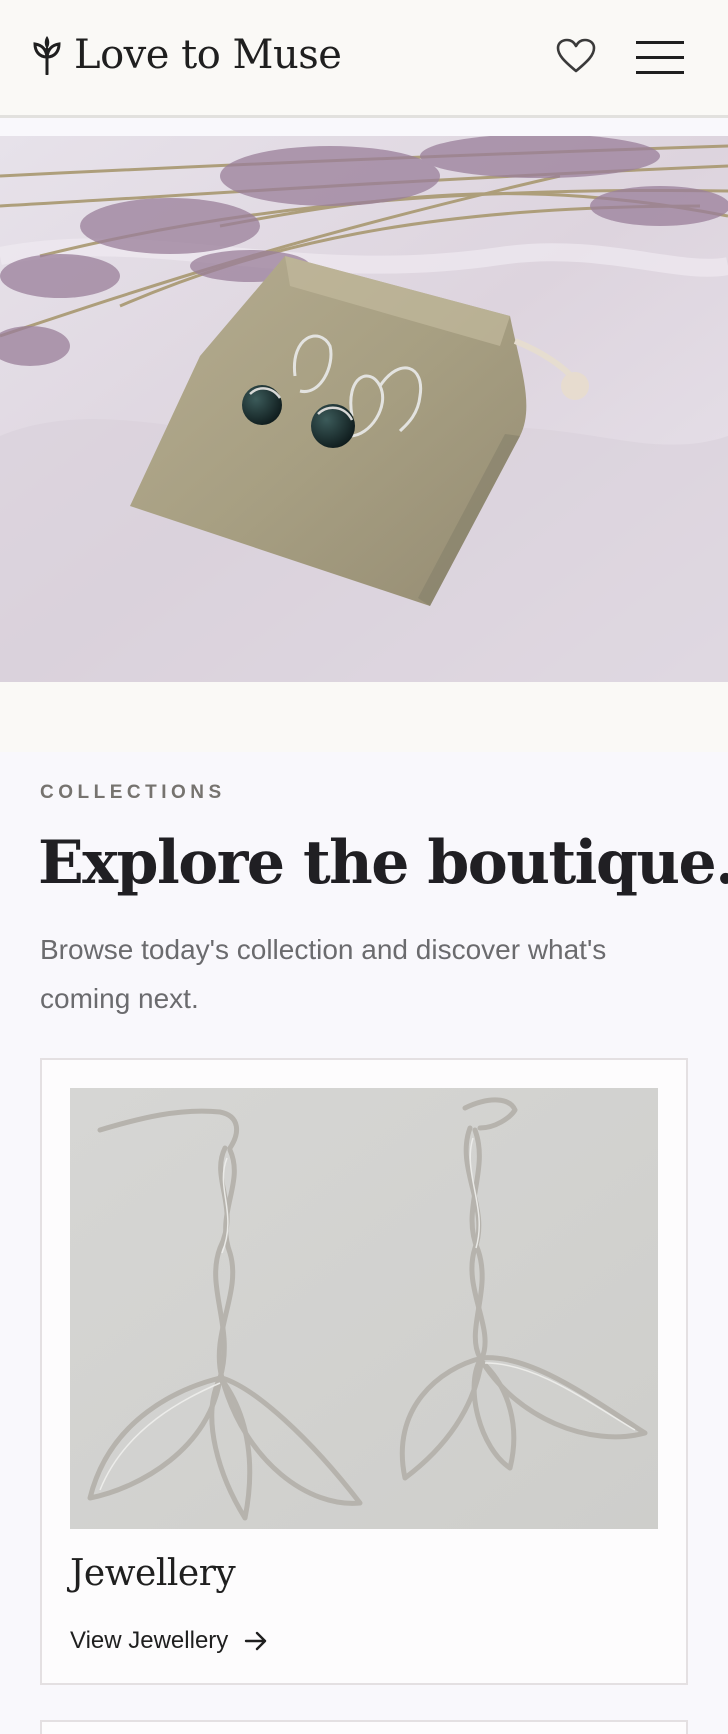 The width and height of the screenshot is (728, 1734). Describe the element at coordinates (364, 717) in the screenshot. I see `hero-bottom-band` at that location.